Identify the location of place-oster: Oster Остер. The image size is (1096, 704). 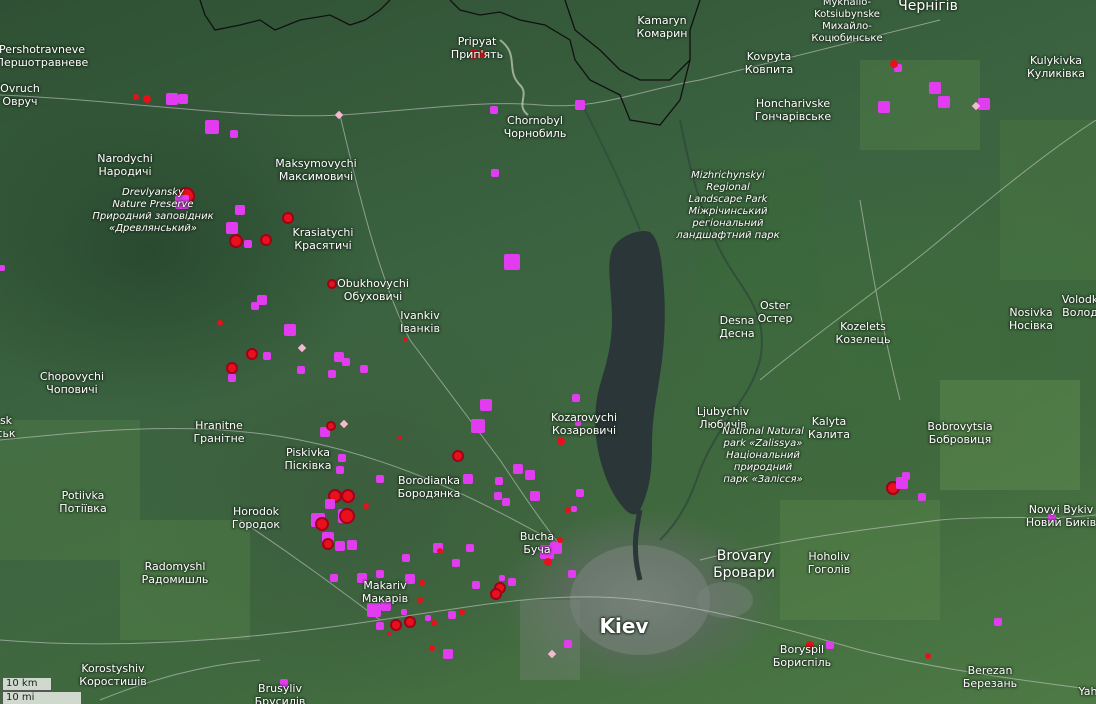
(775, 312).